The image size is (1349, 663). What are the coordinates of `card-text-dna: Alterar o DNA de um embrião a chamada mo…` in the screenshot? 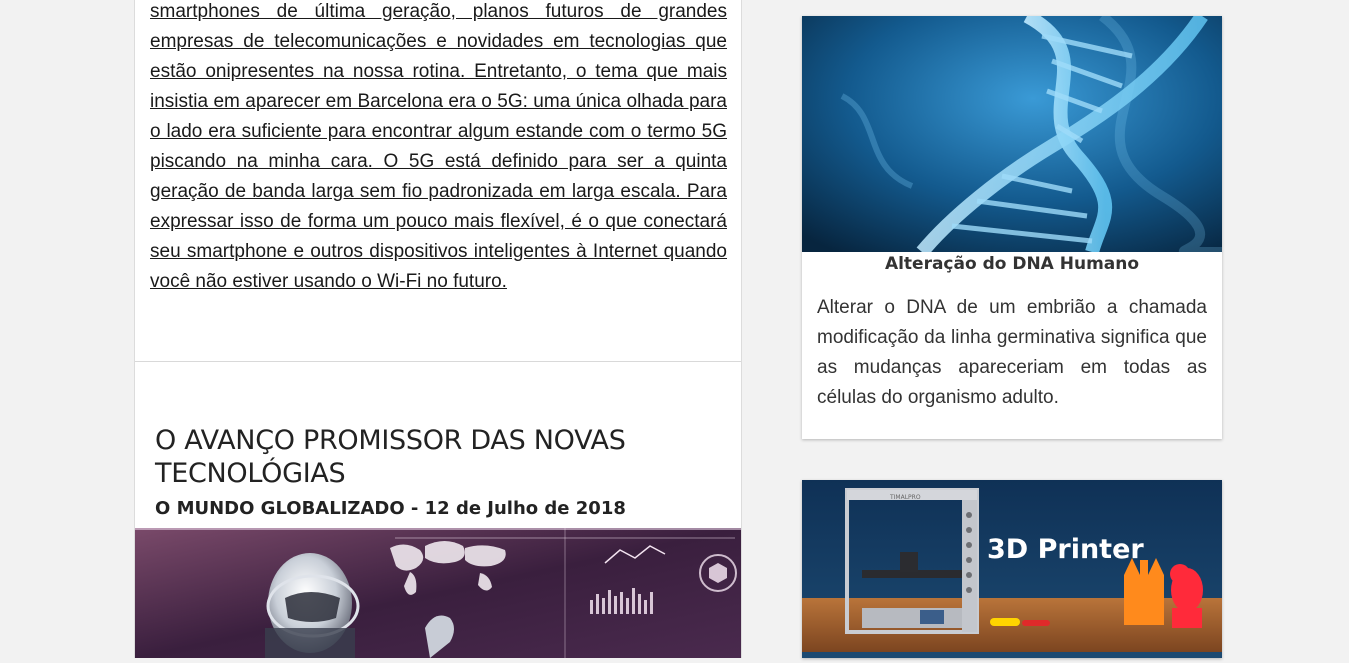 It's located at (1012, 352).